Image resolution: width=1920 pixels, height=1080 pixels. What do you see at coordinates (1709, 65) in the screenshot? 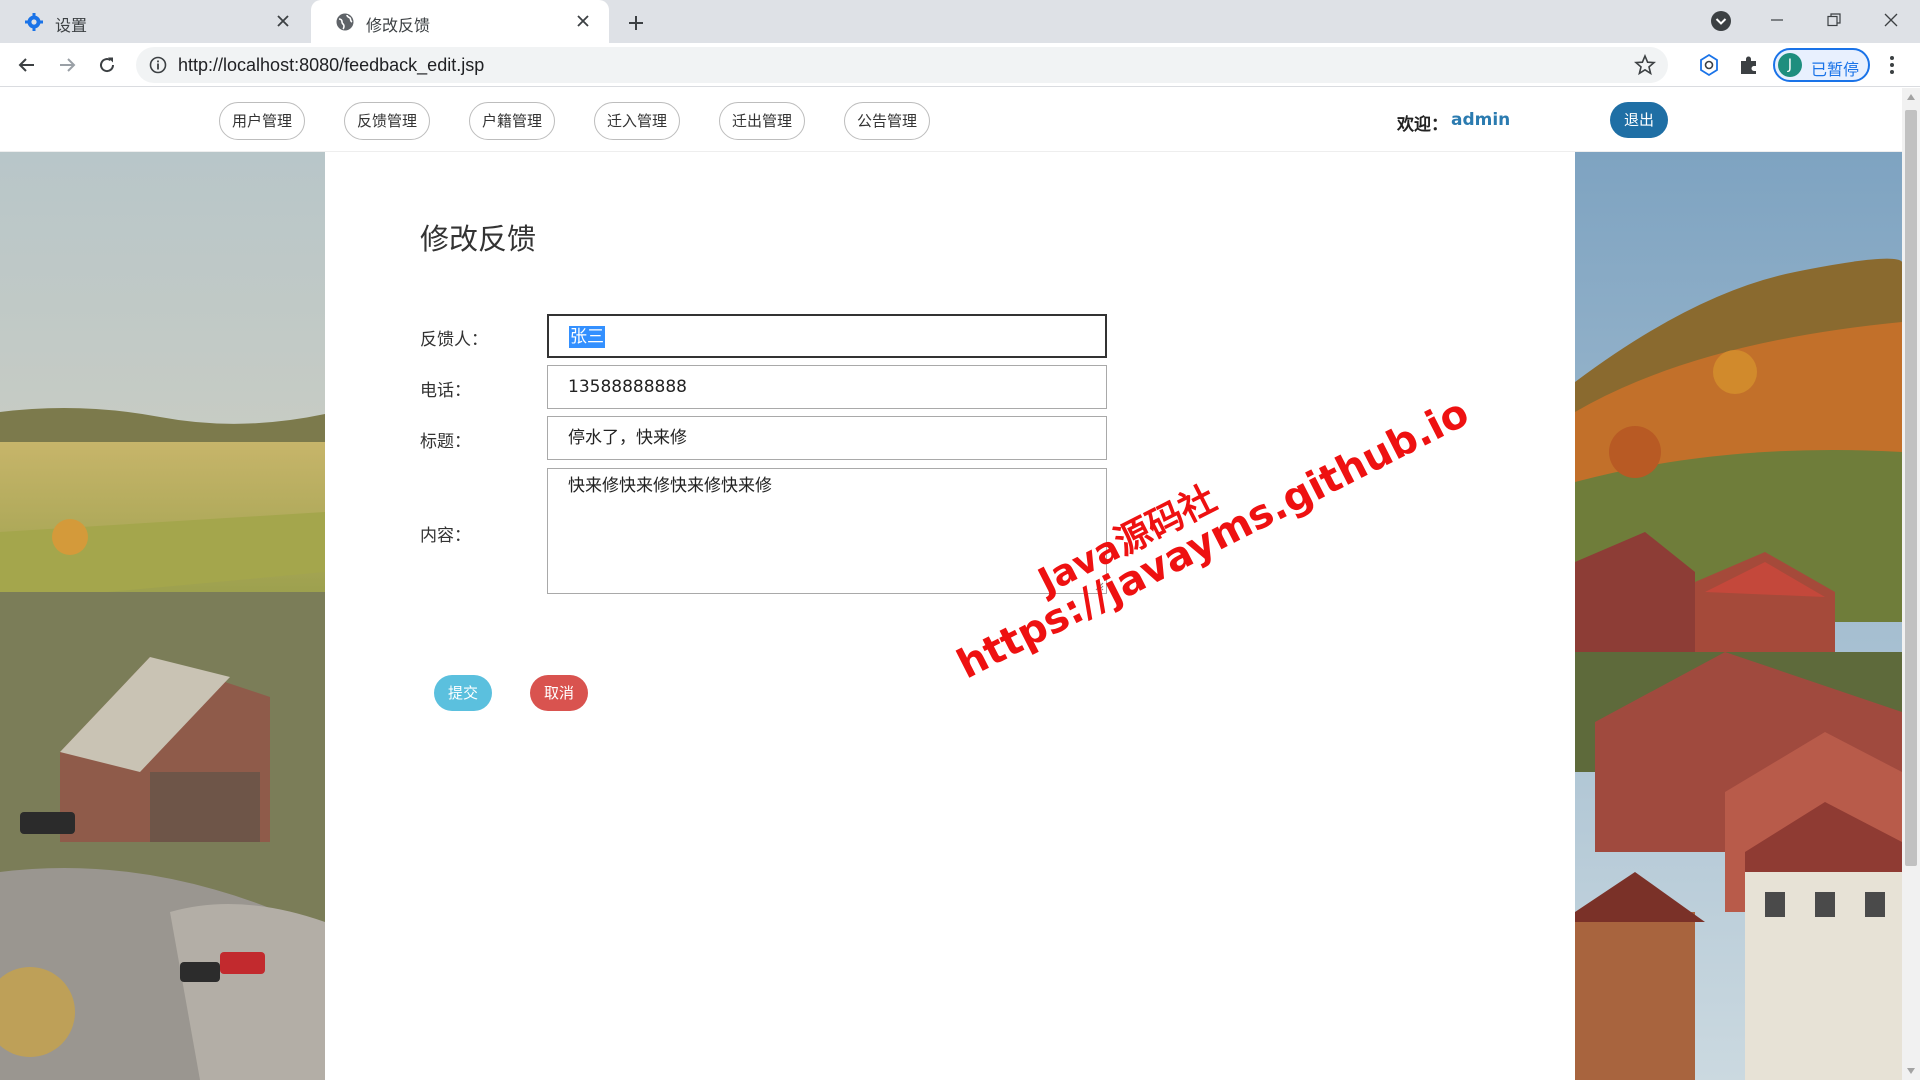
I see `extension-icon` at bounding box center [1709, 65].